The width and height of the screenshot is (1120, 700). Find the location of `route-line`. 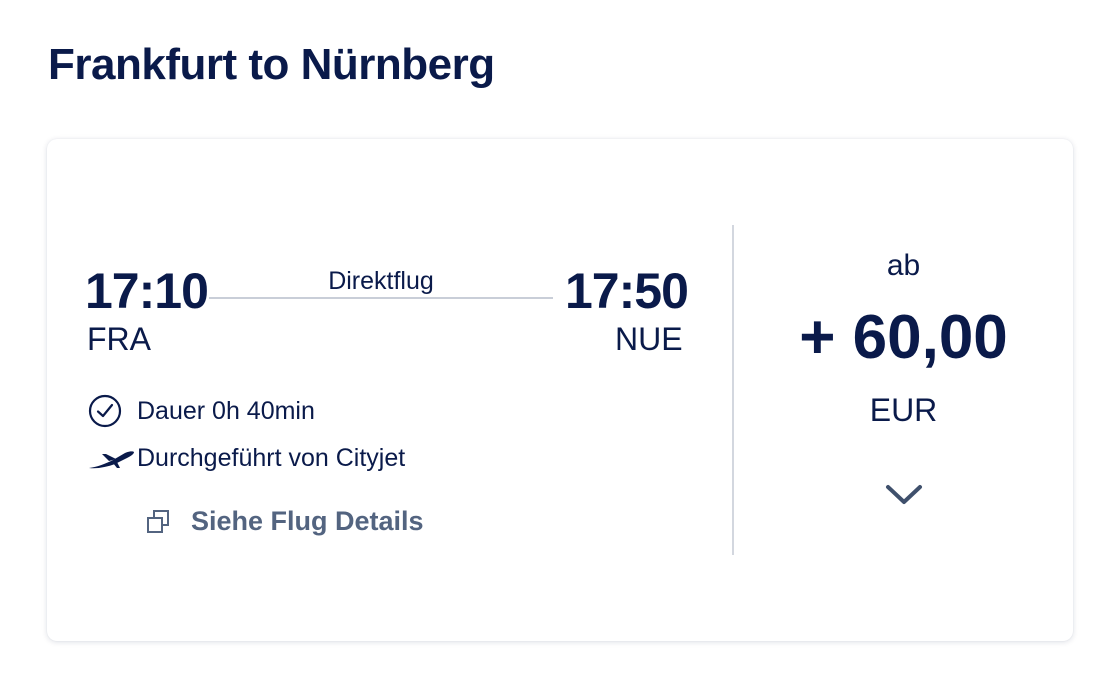

route-line is located at coordinates (381, 298).